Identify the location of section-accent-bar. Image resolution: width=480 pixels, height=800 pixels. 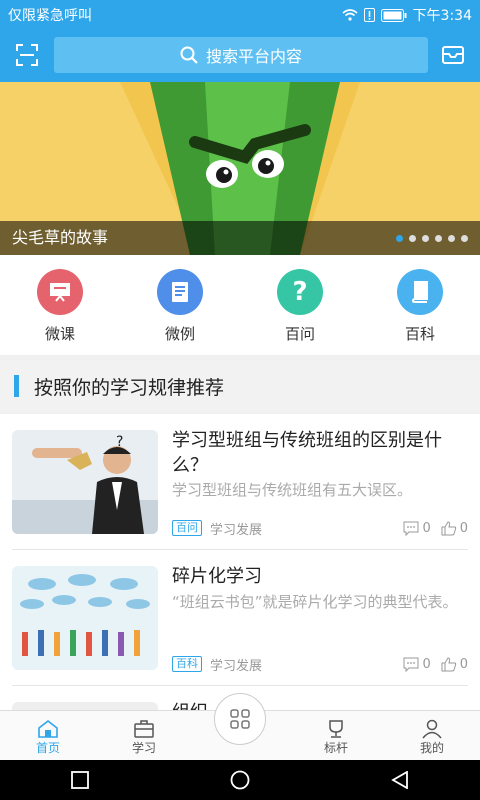
(16, 386).